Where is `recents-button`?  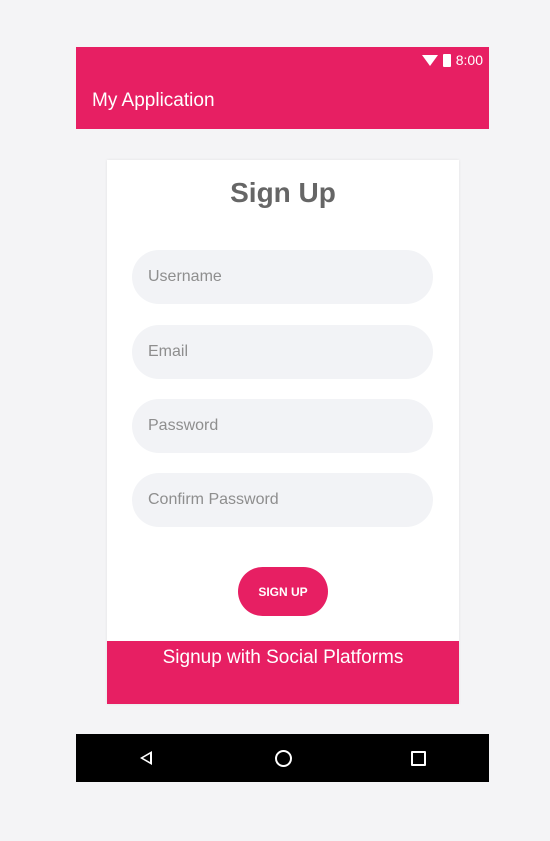
recents-button is located at coordinates (418, 758).